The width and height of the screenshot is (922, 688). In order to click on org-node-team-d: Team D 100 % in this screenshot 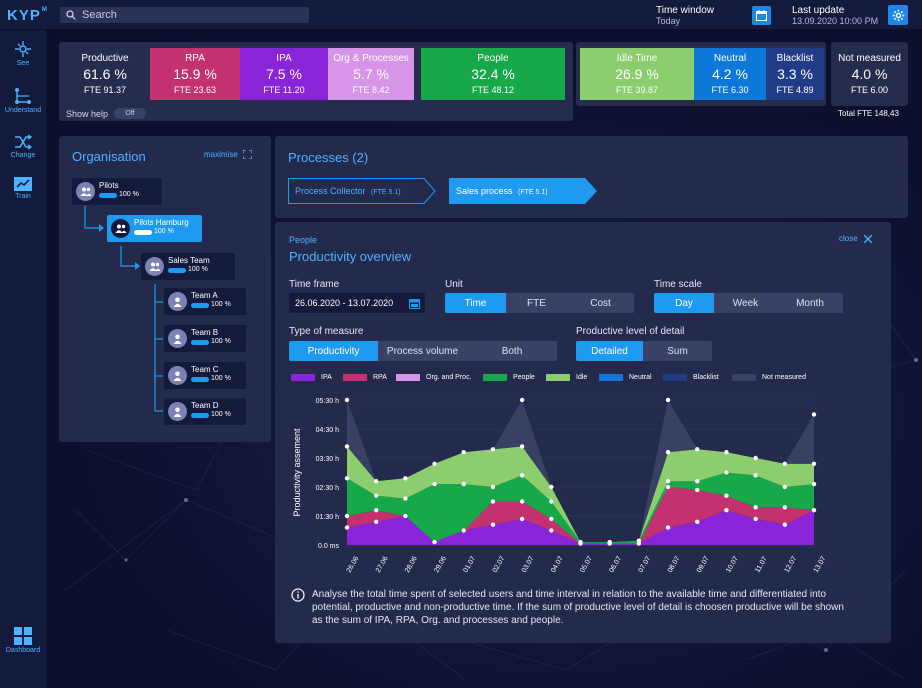, I will do `click(205, 411)`.